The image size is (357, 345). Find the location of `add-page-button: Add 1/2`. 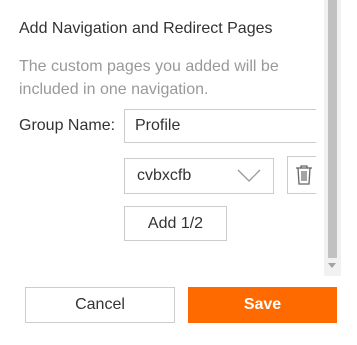

add-page-button: Add 1/2 is located at coordinates (175, 223).